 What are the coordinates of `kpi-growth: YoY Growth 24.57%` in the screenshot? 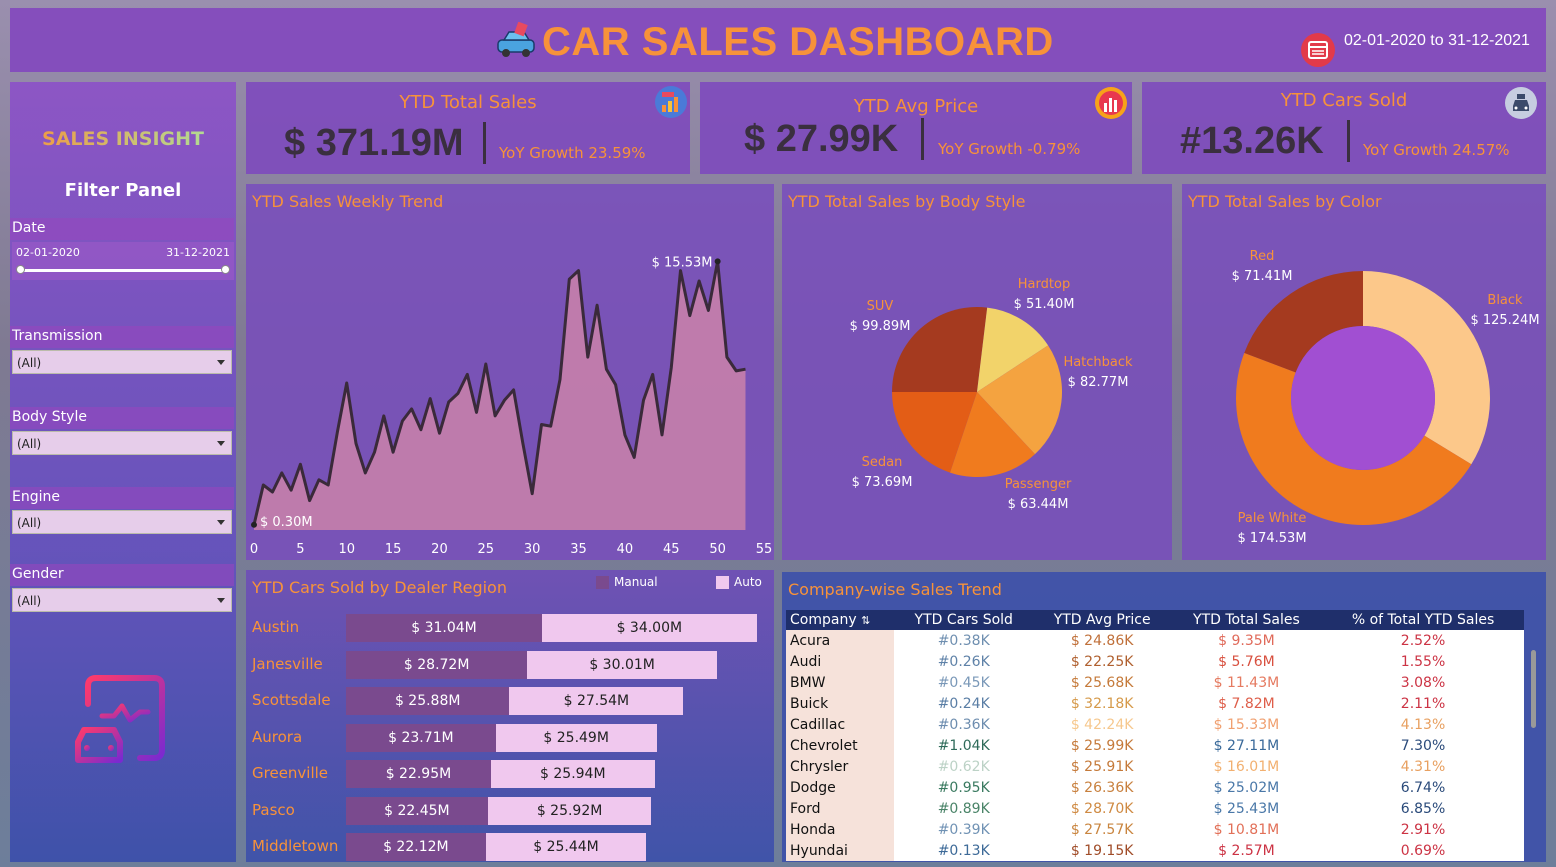 It's located at (1436, 150).